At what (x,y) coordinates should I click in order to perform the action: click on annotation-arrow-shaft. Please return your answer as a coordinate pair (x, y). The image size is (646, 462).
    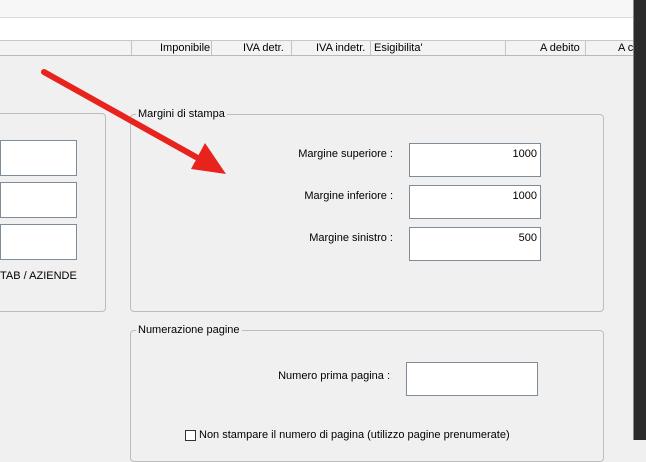
    Looking at the image, I should click on (120, 114).